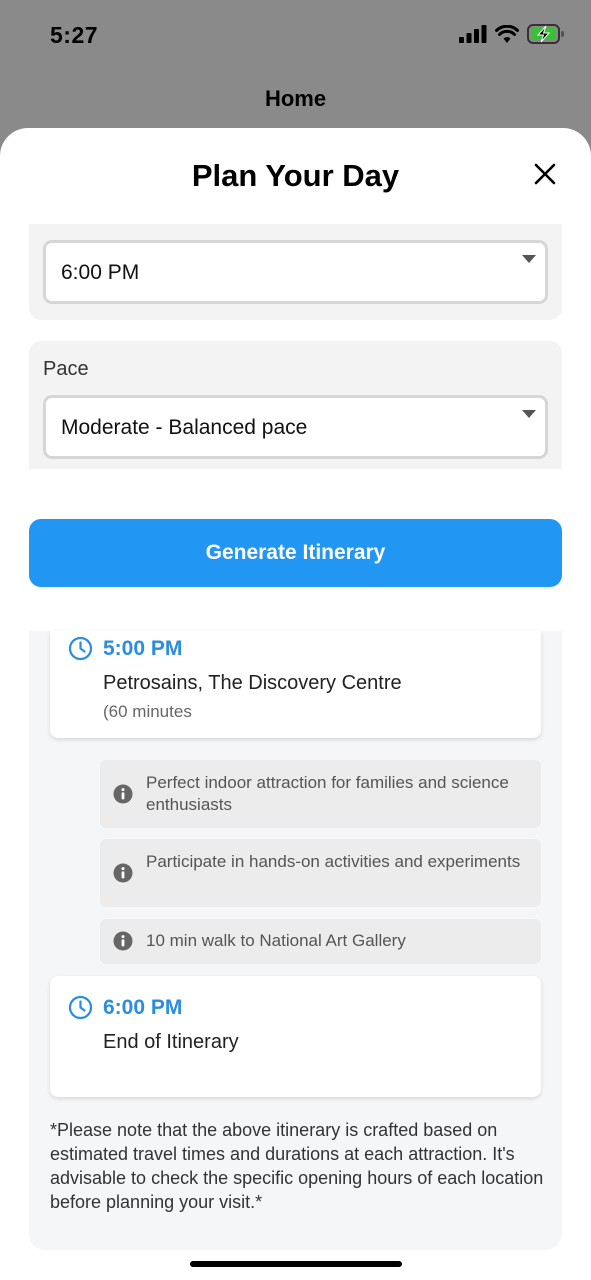  What do you see at coordinates (545, 34) in the screenshot?
I see `battery-charging-icon` at bounding box center [545, 34].